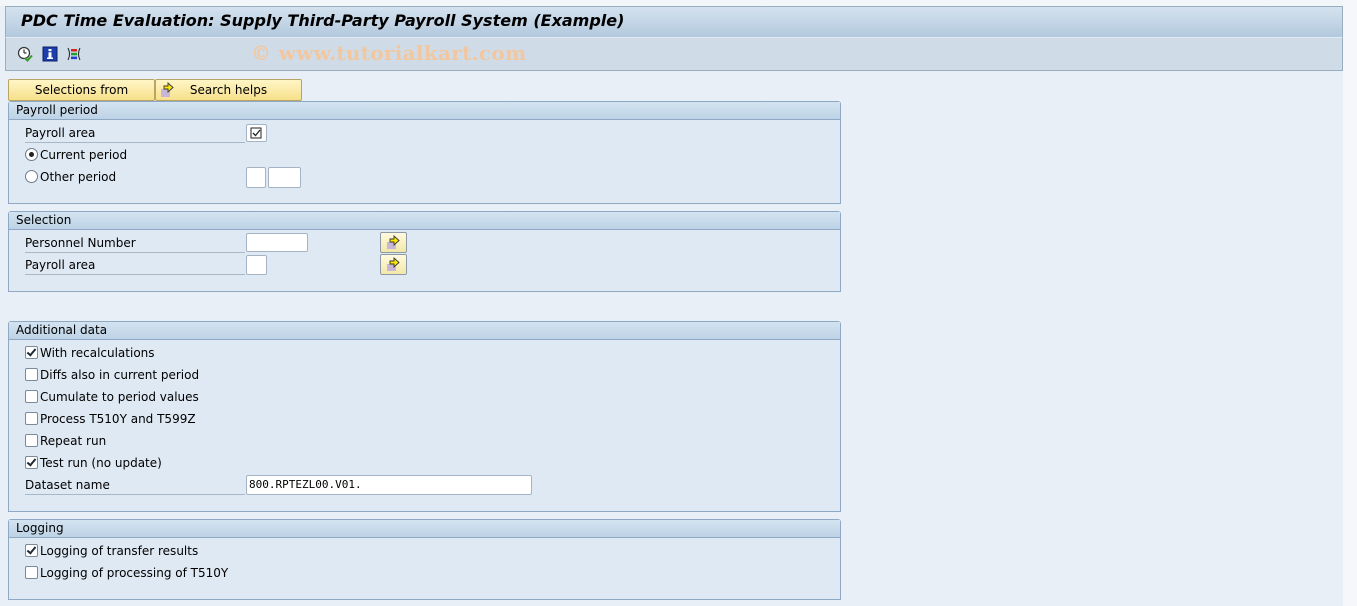  What do you see at coordinates (31, 154) in the screenshot?
I see `radio-selected-icon` at bounding box center [31, 154].